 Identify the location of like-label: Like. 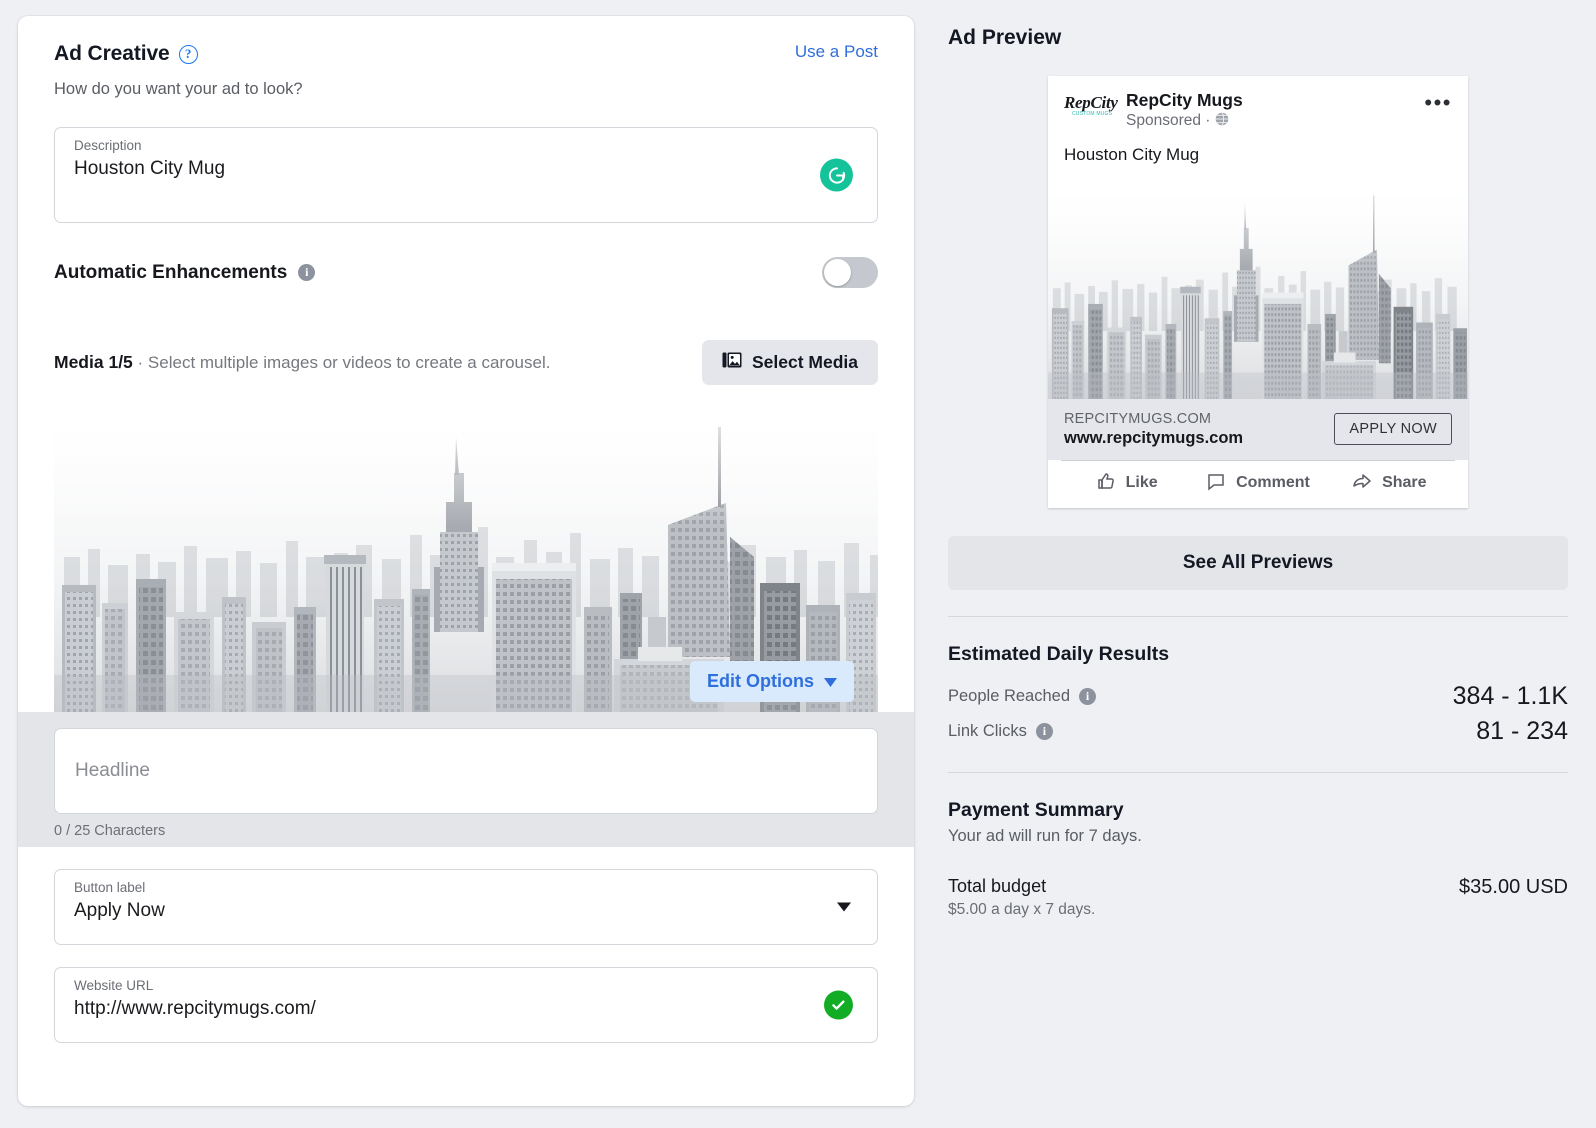
(1141, 483).